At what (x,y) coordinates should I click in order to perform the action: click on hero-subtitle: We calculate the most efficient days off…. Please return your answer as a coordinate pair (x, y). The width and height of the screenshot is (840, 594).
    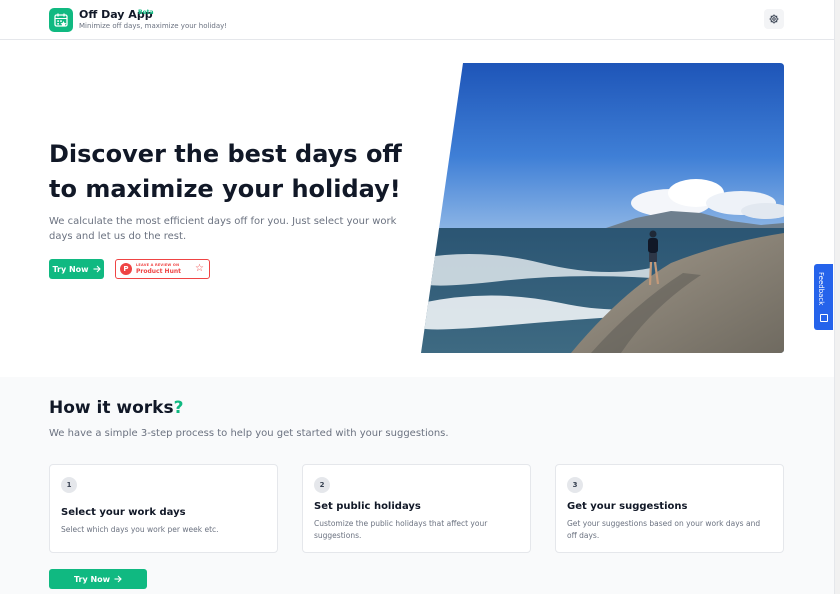
    Looking at the image, I should click on (223, 229).